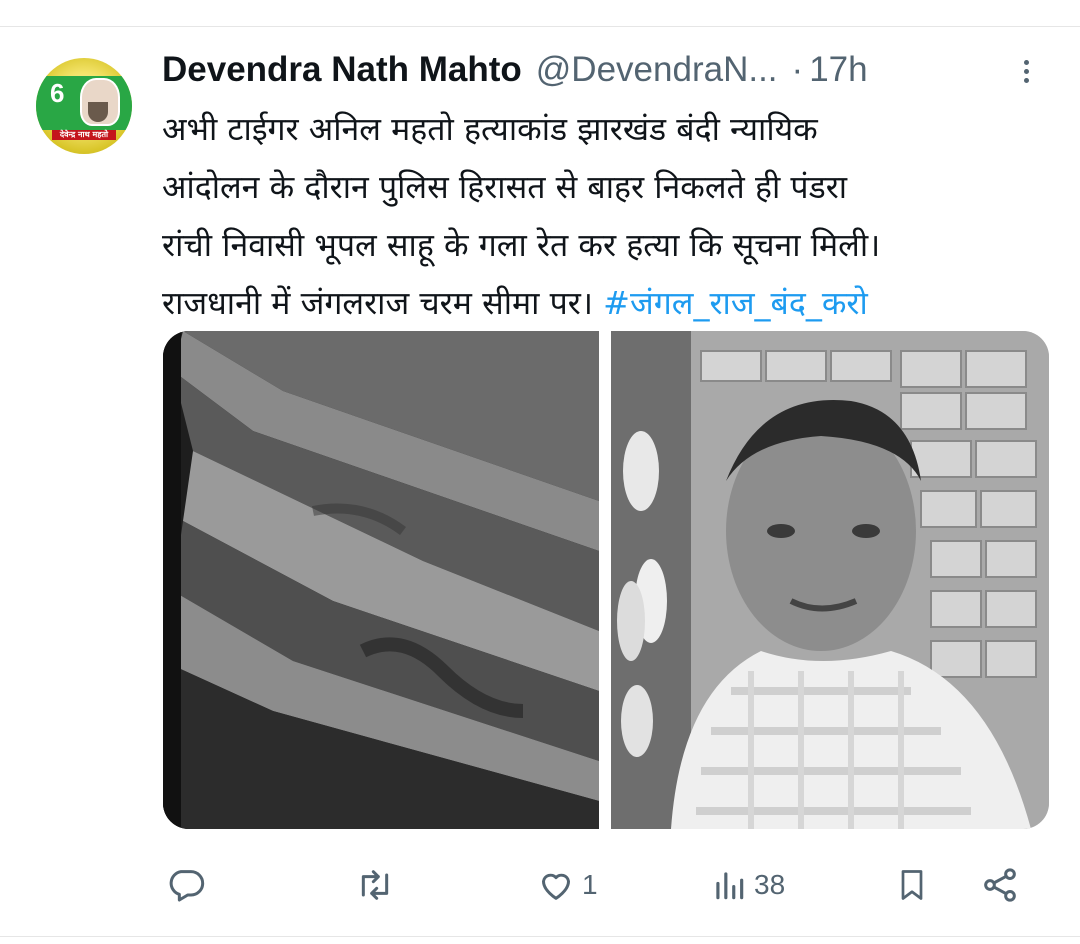 Image resolution: width=1080 pixels, height=944 pixels. What do you see at coordinates (342, 70) in the screenshot?
I see `author-name: Devendra Nath Mahto` at bounding box center [342, 70].